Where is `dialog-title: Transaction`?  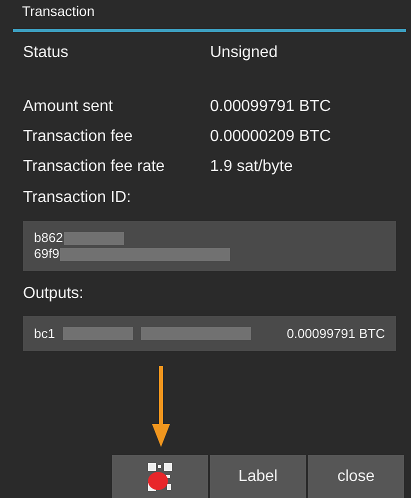 dialog-title: Transaction is located at coordinates (58, 11).